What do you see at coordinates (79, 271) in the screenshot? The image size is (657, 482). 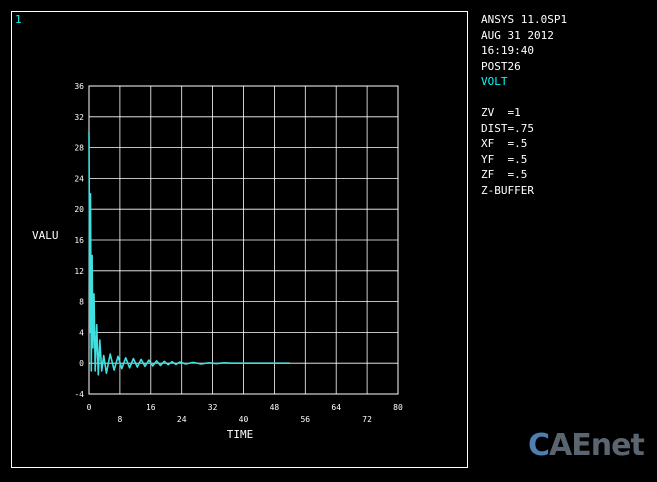 I see `y-tick-label: 12` at bounding box center [79, 271].